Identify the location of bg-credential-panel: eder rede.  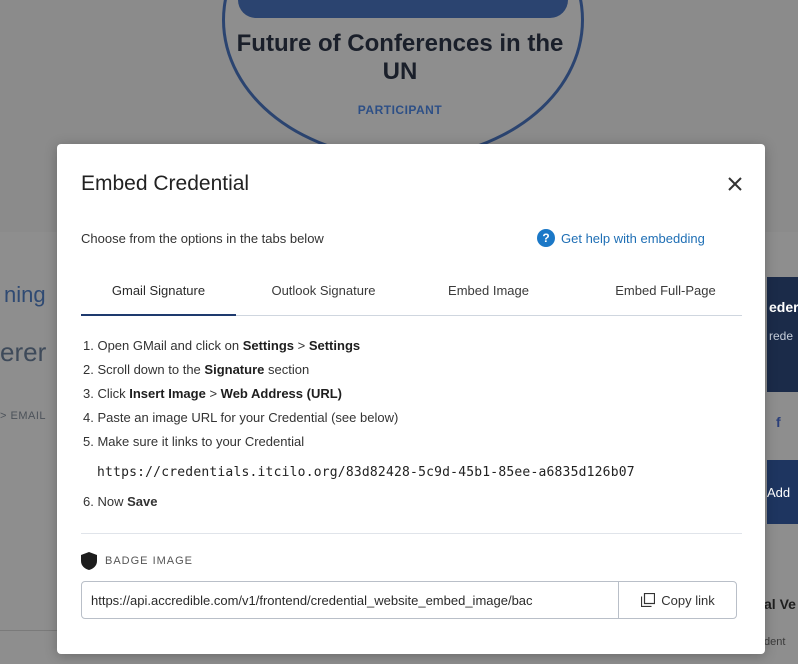
(782, 335).